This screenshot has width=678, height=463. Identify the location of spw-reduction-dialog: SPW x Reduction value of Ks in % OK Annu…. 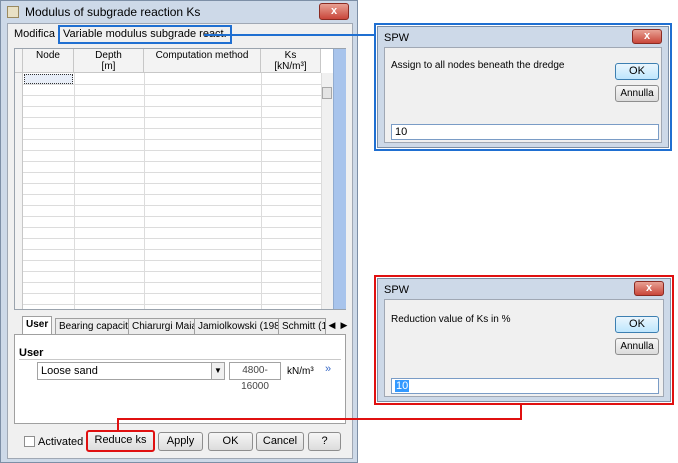
(524, 340).